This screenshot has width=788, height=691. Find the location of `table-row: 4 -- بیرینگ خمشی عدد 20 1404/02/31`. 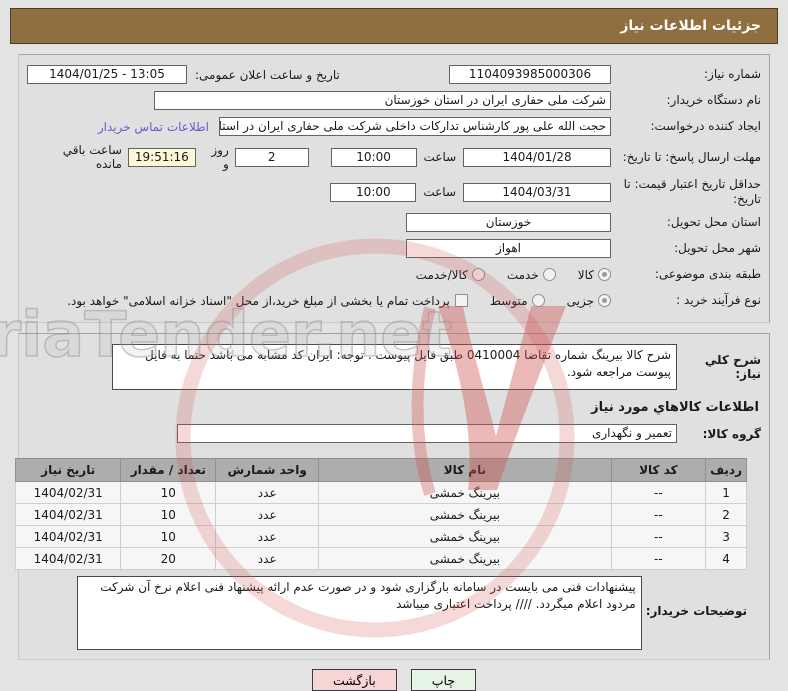

table-row: 4 -- بیرینگ خمشی عدد 20 1404/02/31 is located at coordinates (380, 558).